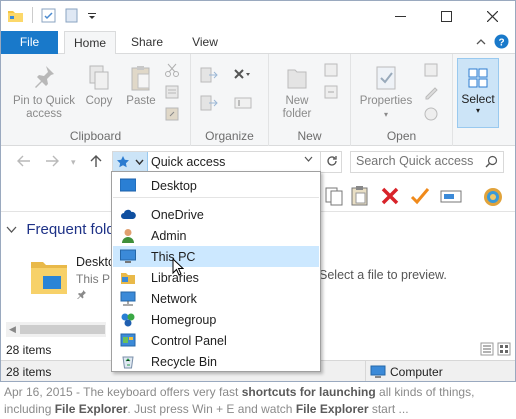 The width and height of the screenshot is (516, 419). Describe the element at coordinates (334, 196) in the screenshot. I see `copy-toolbar-icon` at that location.